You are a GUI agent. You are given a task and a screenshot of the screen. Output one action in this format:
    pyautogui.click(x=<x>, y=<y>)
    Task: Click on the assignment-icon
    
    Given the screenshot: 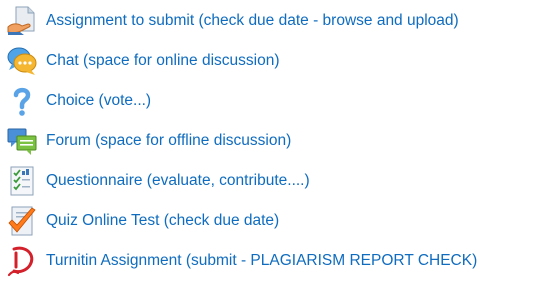 What is the action you would take?
    pyautogui.click(x=22, y=21)
    